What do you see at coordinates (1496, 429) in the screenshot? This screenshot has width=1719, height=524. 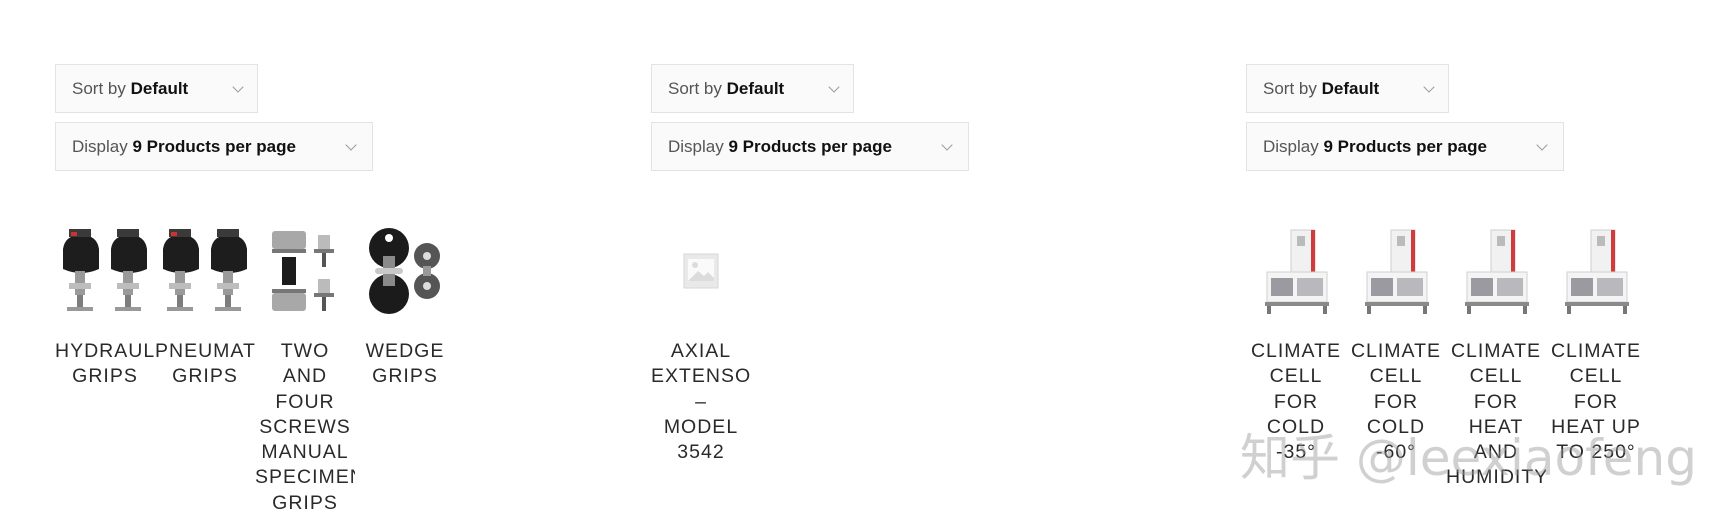 I see `product-title: CLIMATE CELL FOR HEAT AND HUMIDITY` at bounding box center [1496, 429].